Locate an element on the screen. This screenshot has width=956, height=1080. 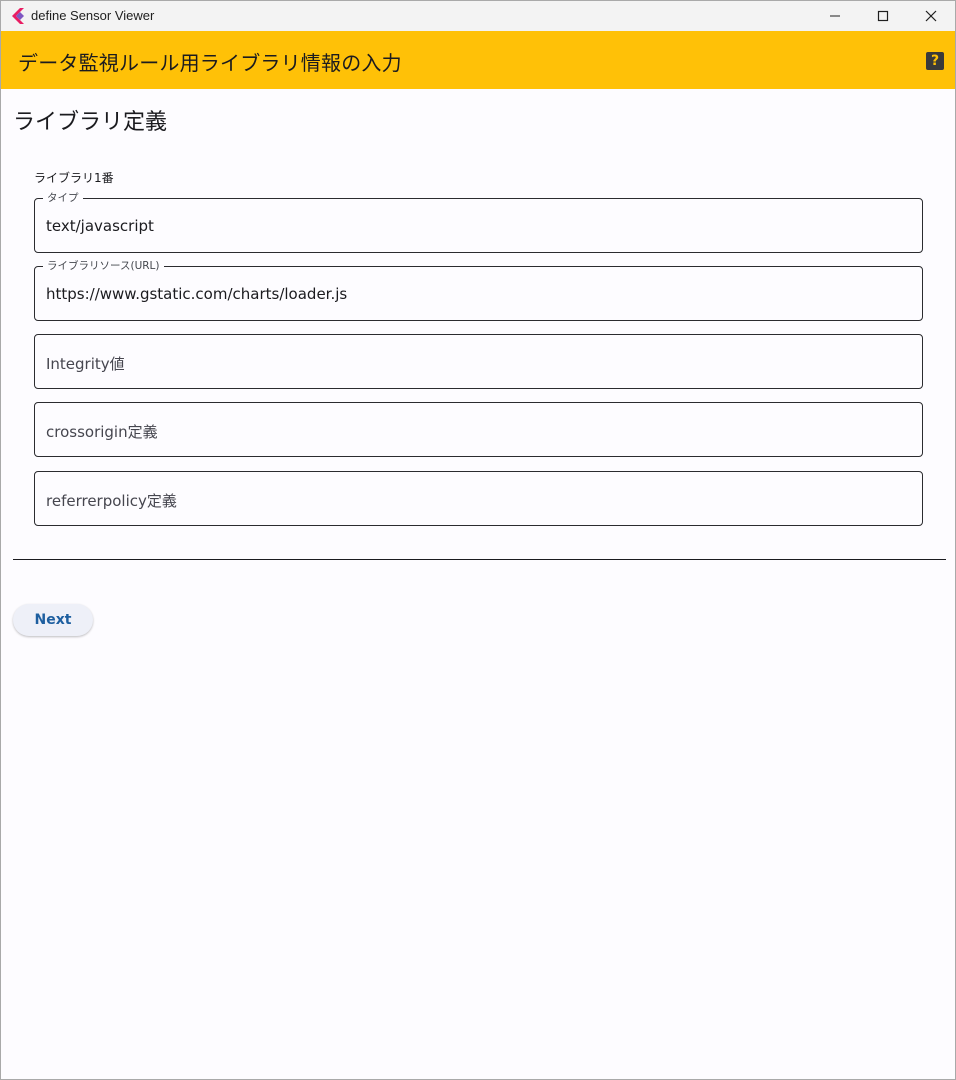
type-field-label: タイプ is located at coordinates (63, 198).